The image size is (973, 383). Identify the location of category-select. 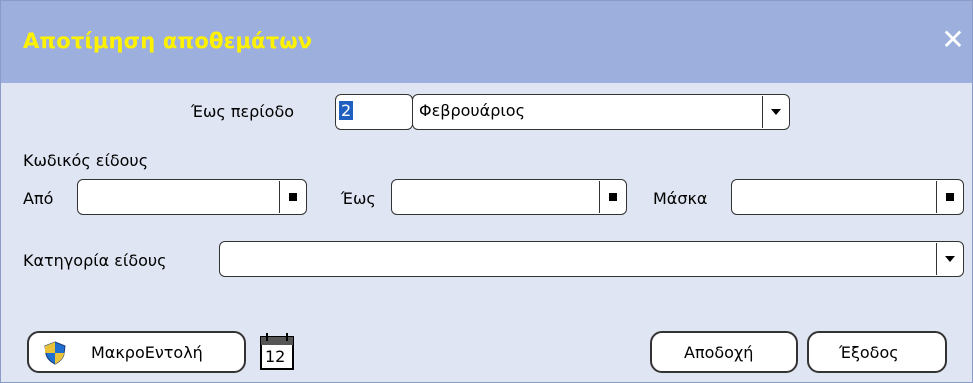
(591, 259).